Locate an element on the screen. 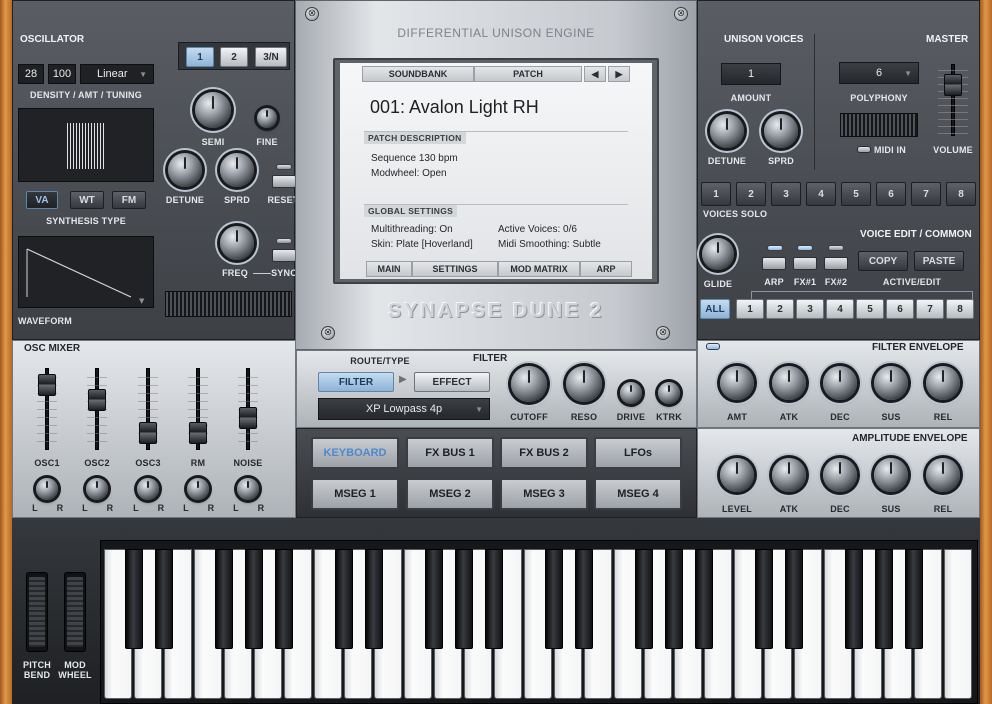 Image resolution: width=992 pixels, height=704 pixels. amp-env-level-knob is located at coordinates (737, 475).